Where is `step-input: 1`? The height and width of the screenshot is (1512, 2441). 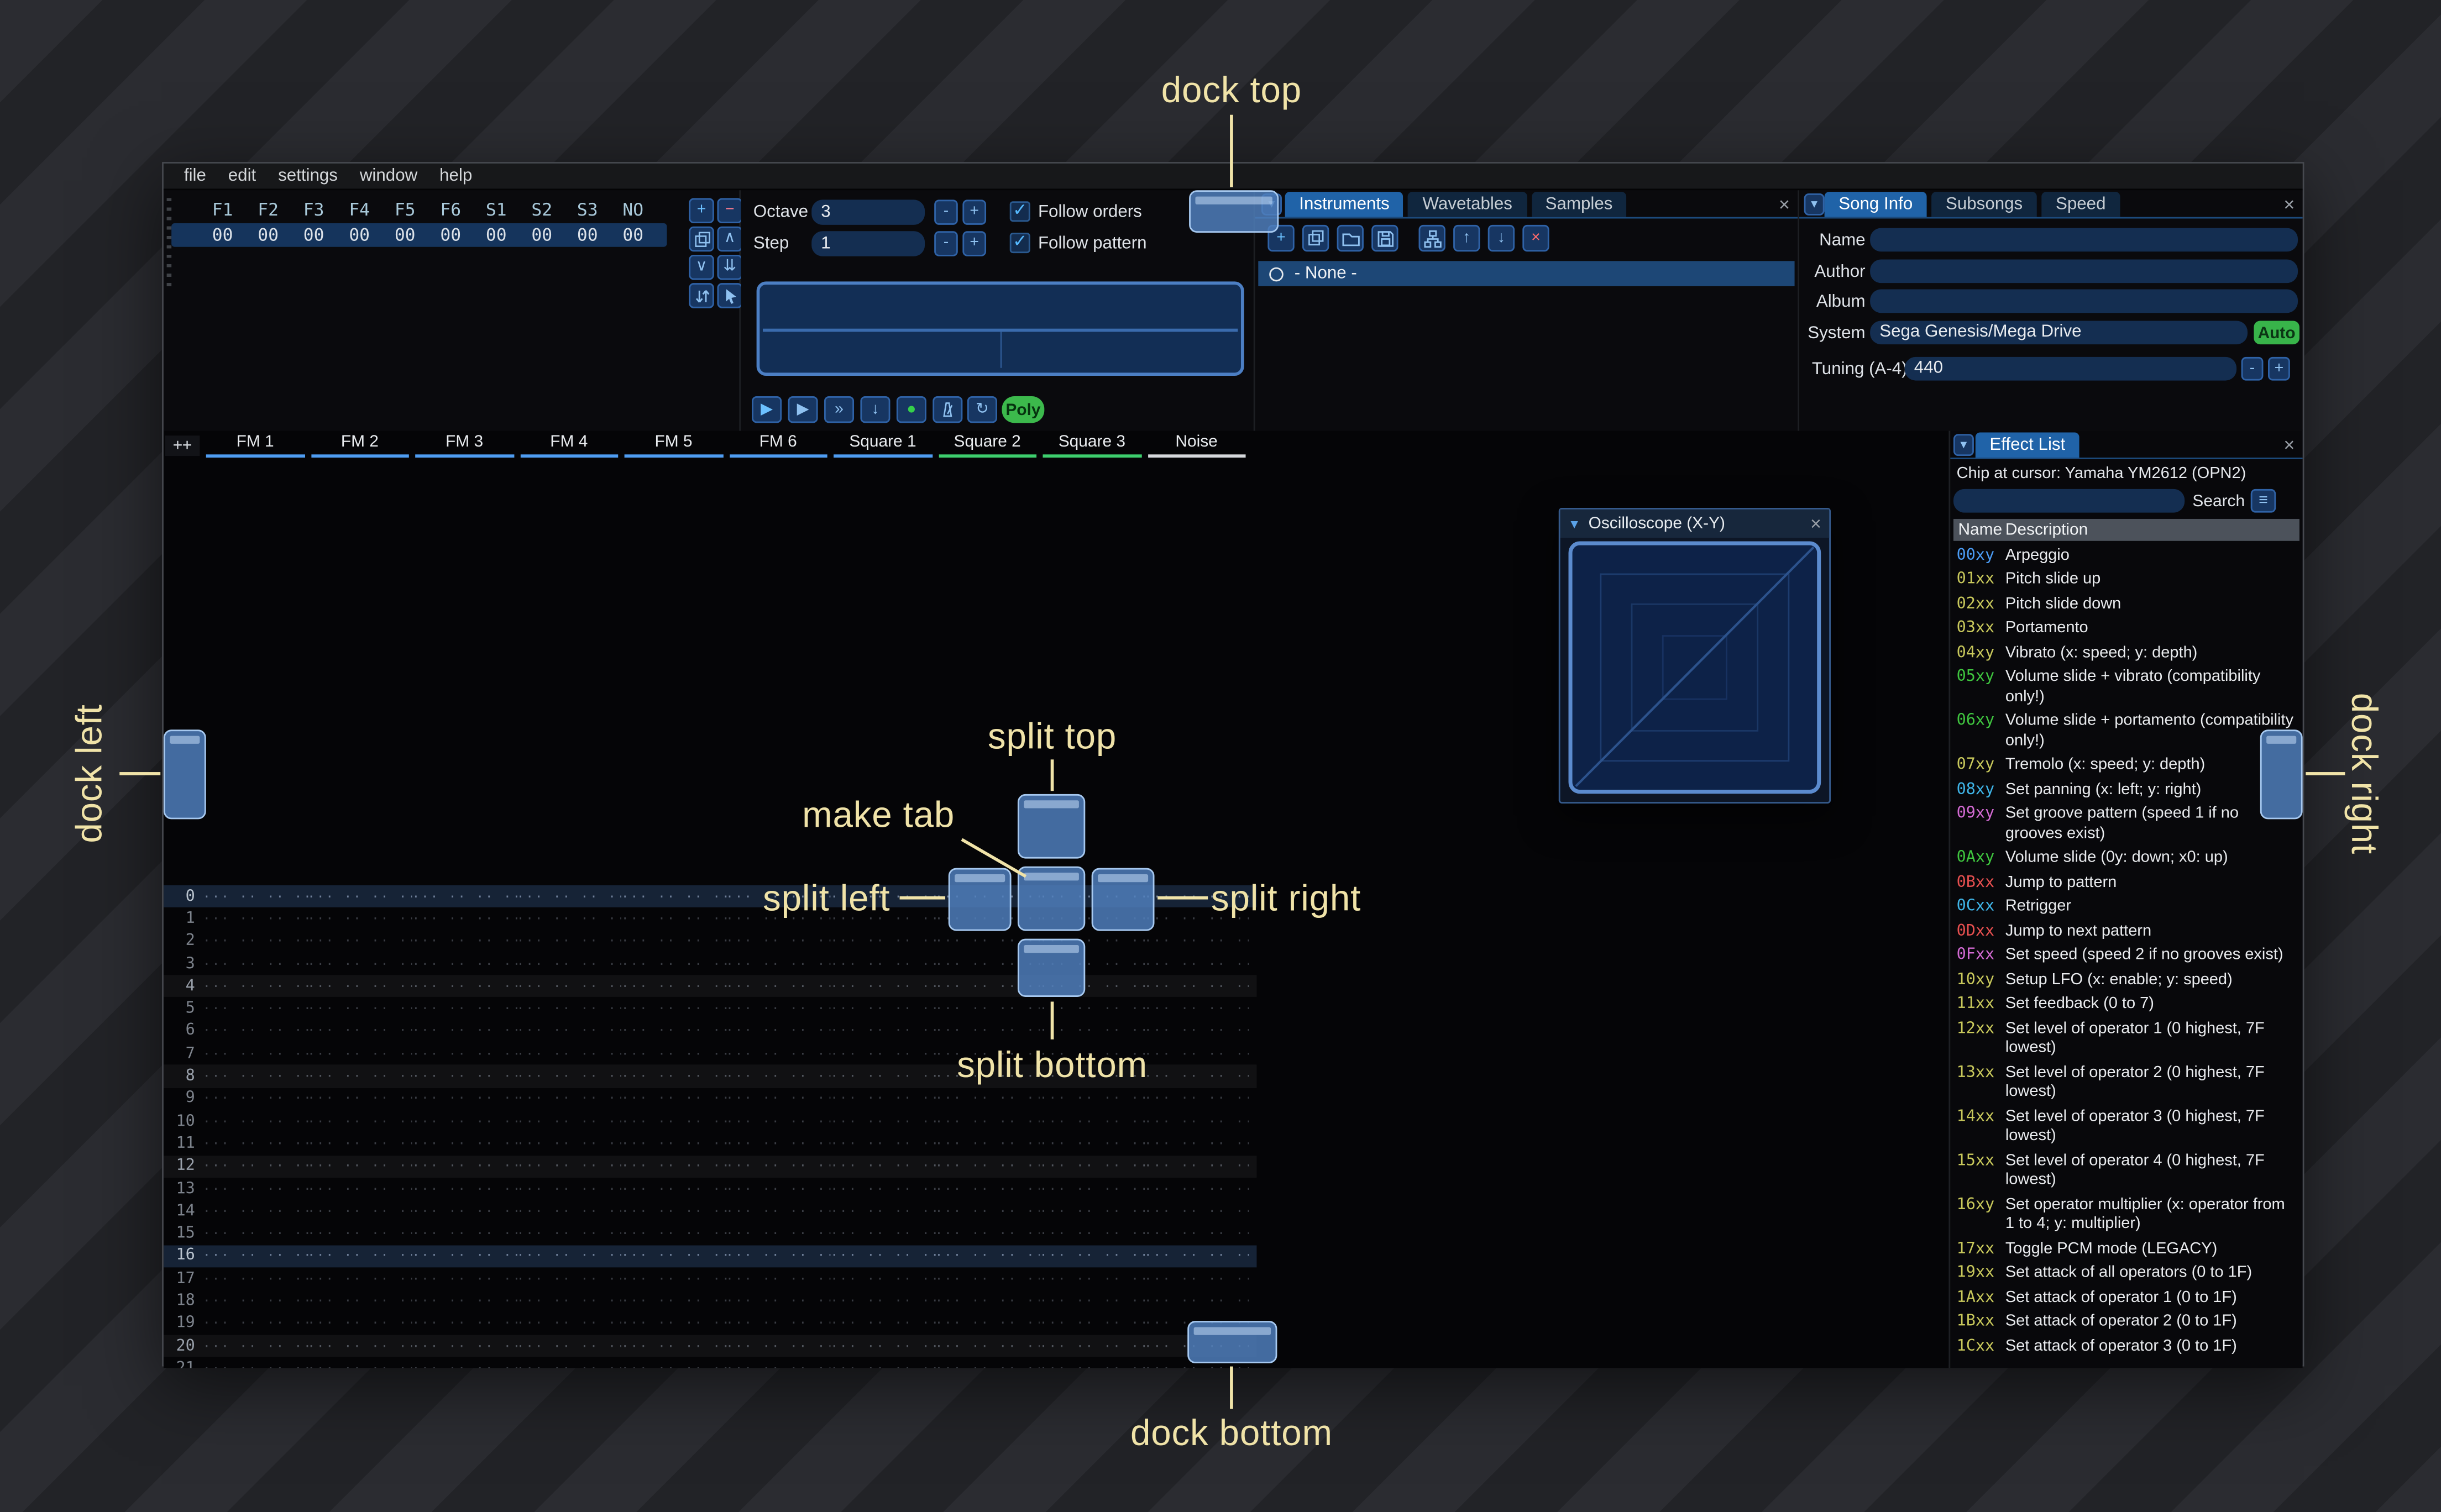 step-input: 1 is located at coordinates (868, 244).